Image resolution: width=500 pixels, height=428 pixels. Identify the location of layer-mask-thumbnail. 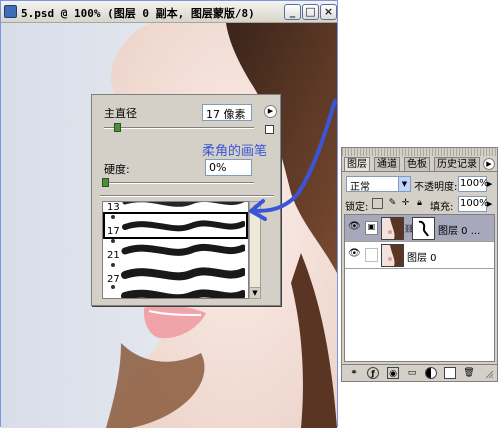
(423, 228).